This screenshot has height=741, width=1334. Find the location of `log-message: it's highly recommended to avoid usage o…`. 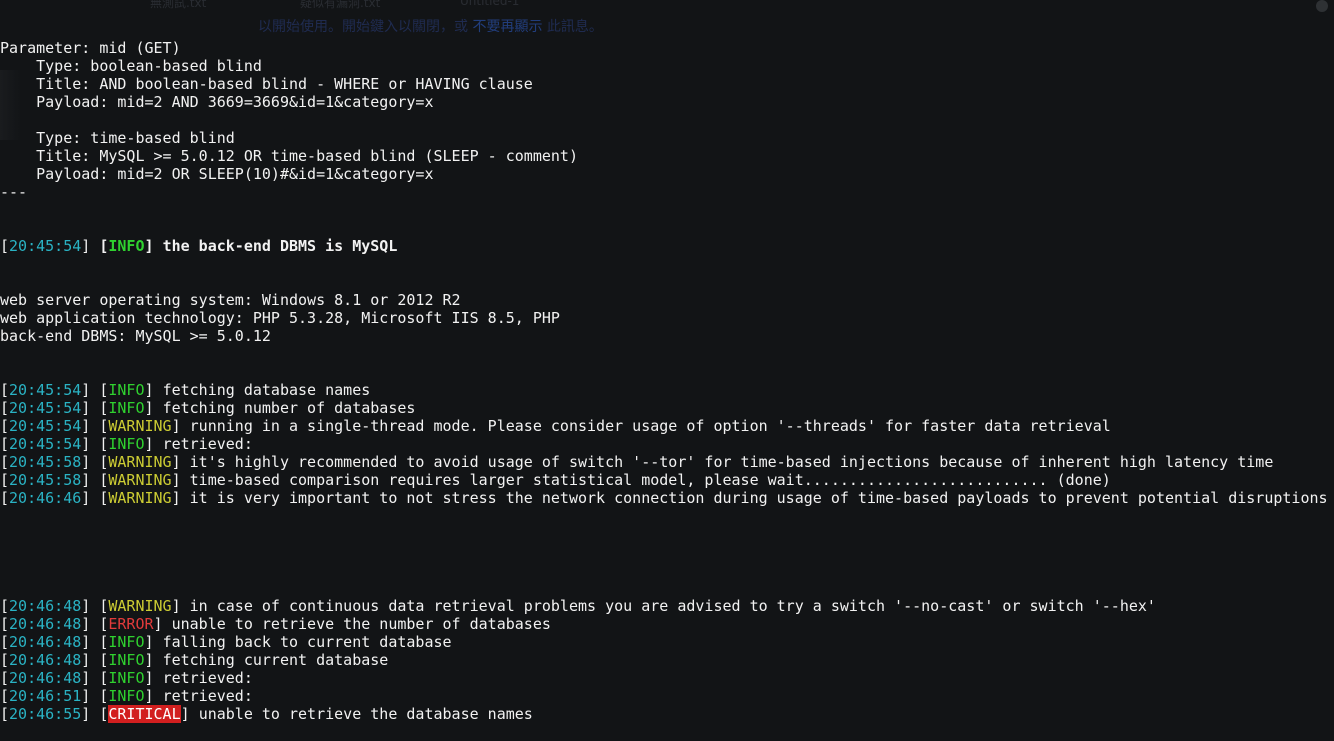

log-message: it's highly recommended to avoid usage o… is located at coordinates (731, 462).